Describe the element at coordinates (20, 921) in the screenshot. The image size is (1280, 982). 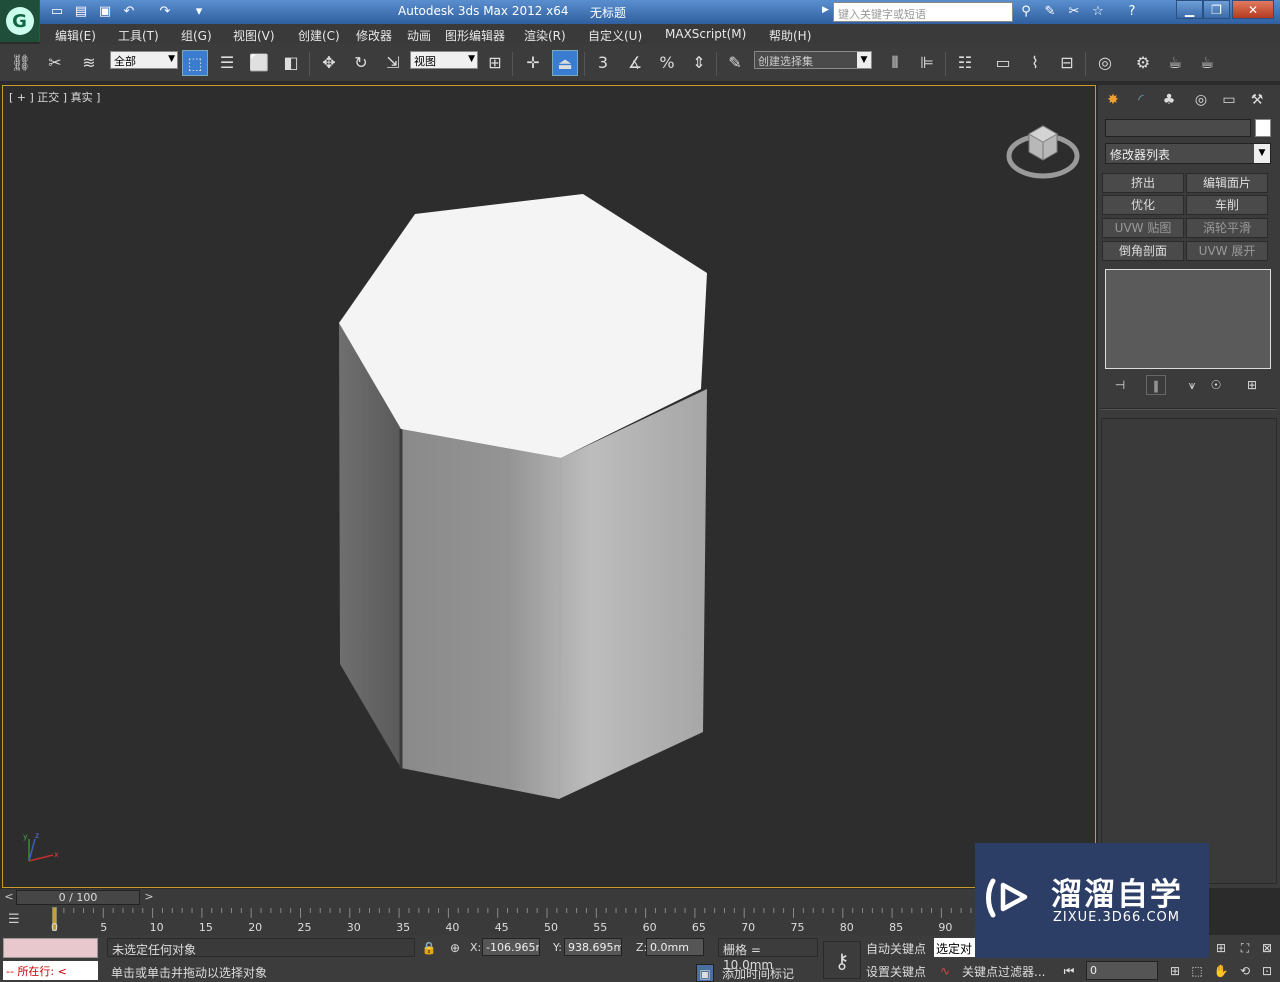
I see `mini-curve-editor-icon: ☰` at that location.